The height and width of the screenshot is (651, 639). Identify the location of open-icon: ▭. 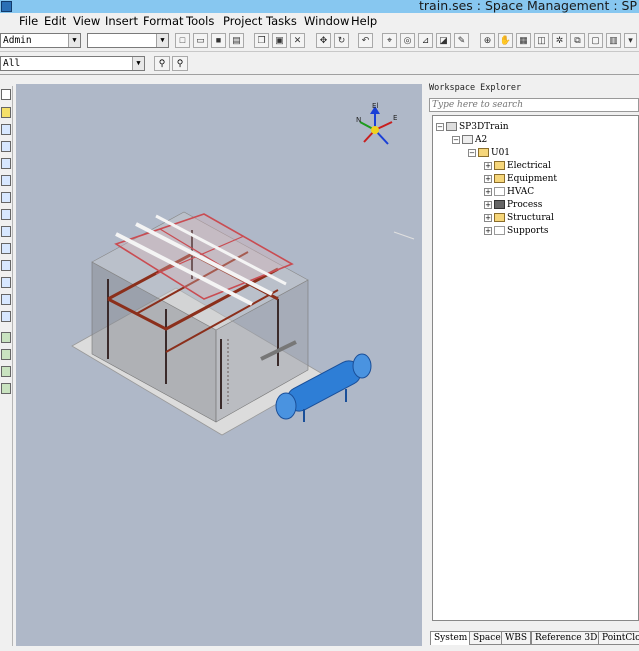
(200, 40).